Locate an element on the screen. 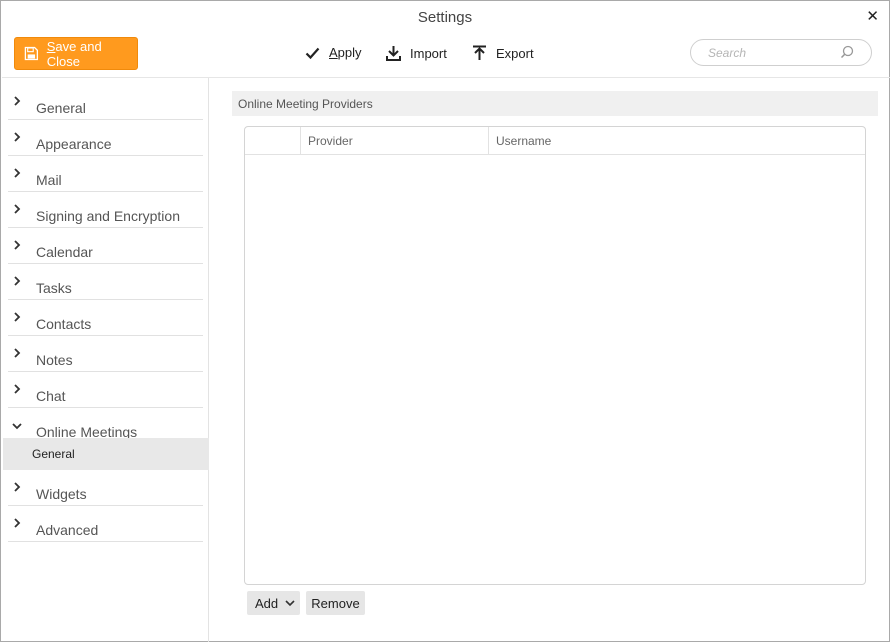 The height and width of the screenshot is (642, 890). sidebar-item-label: Appearance is located at coordinates (74, 144).